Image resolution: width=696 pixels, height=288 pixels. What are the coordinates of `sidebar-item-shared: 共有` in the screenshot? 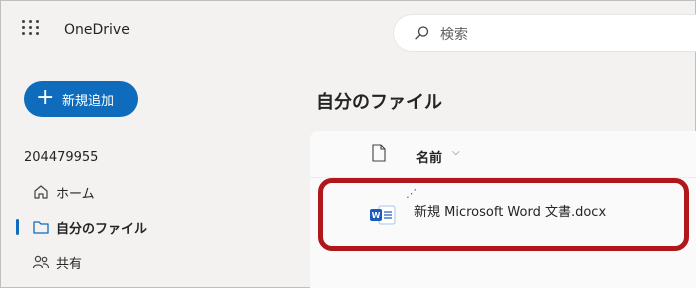 It's located at (146, 262).